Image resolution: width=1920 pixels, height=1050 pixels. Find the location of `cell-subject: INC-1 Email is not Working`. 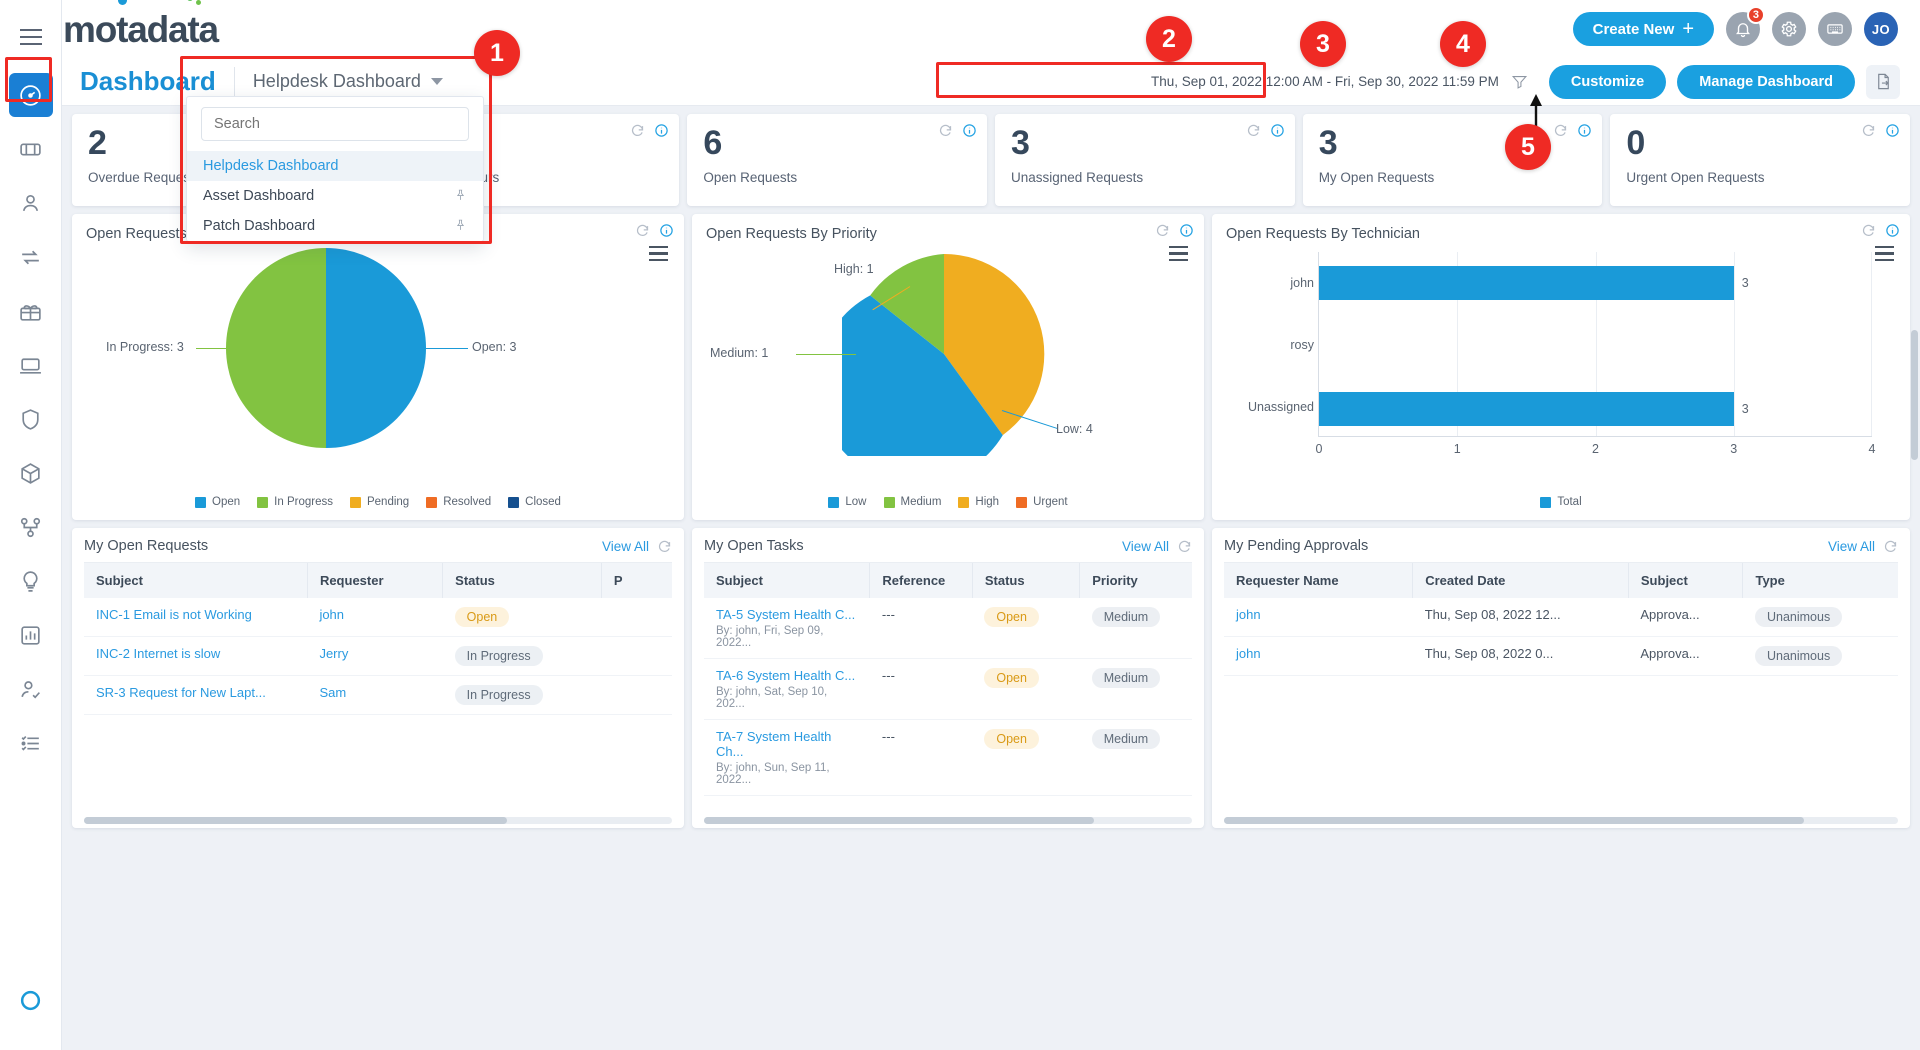

cell-subject: INC-1 Email is not Working is located at coordinates (196, 617).